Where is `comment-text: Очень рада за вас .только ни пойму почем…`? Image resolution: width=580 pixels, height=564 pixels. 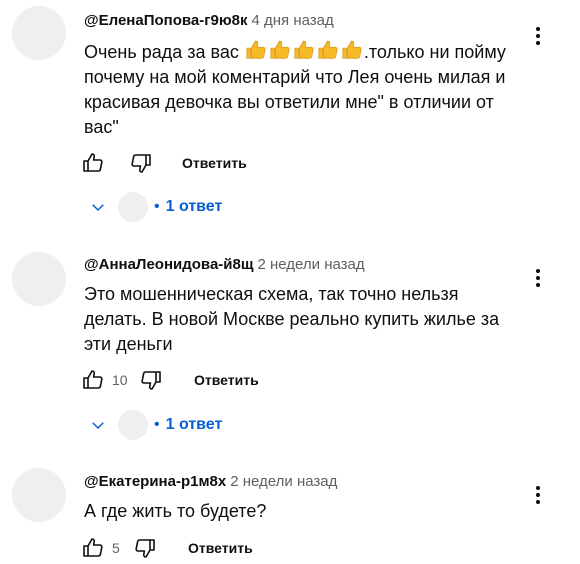 comment-text: Очень рада за вас .только ни пойму почем… is located at coordinates (304, 89).